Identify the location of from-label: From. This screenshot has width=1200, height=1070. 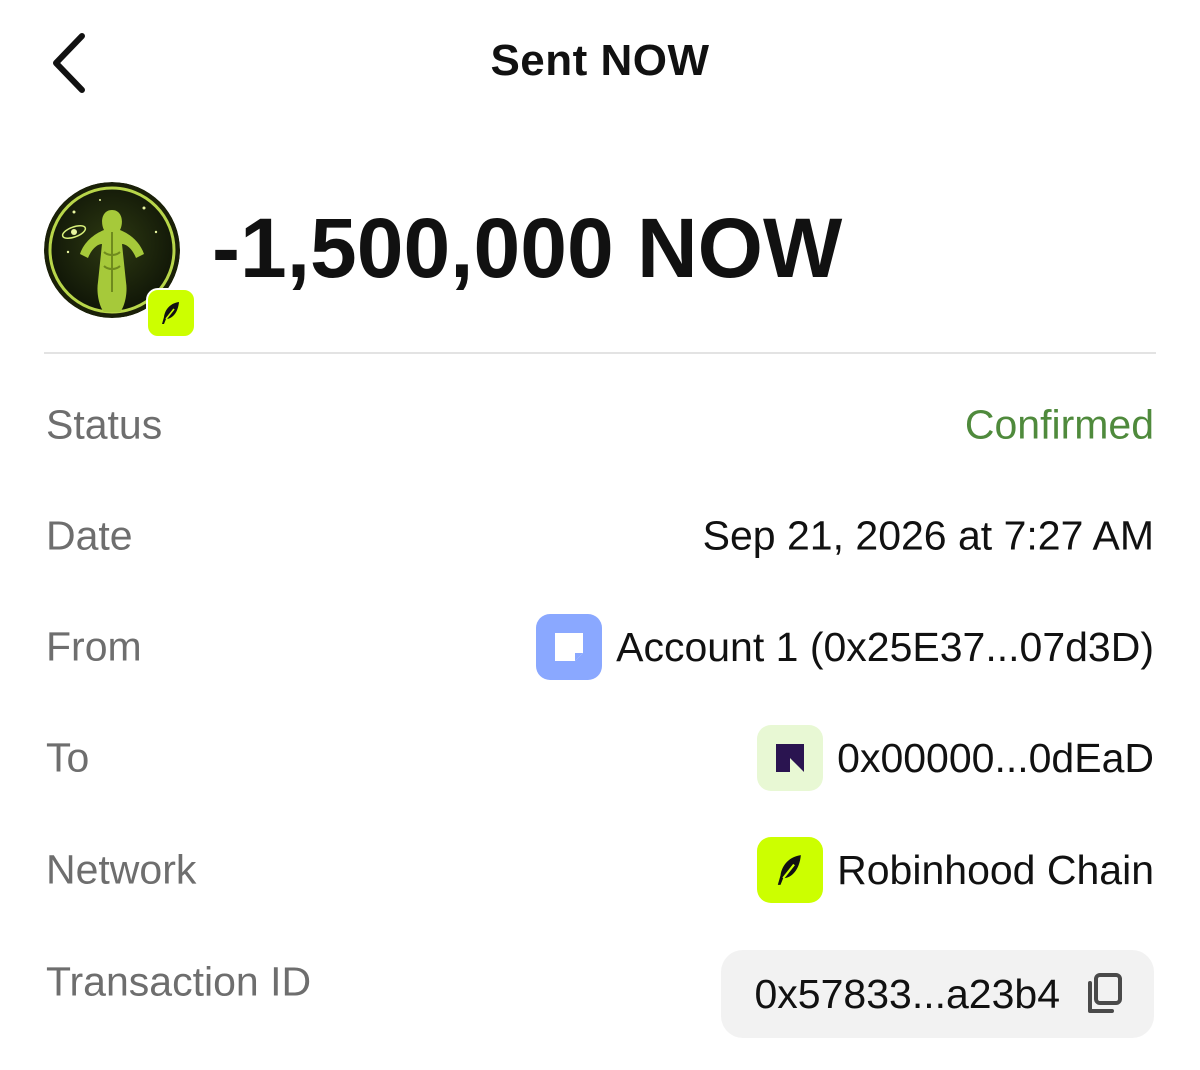
(94, 646).